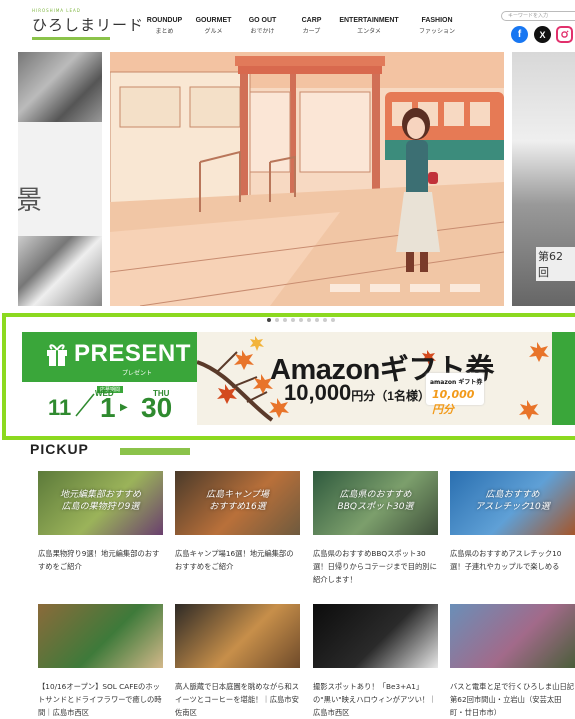 This screenshot has height=719, width=575. Describe the element at coordinates (262, 26) in the screenshot. I see `nav-item-go-out: GO OUT おでかけ` at that location.